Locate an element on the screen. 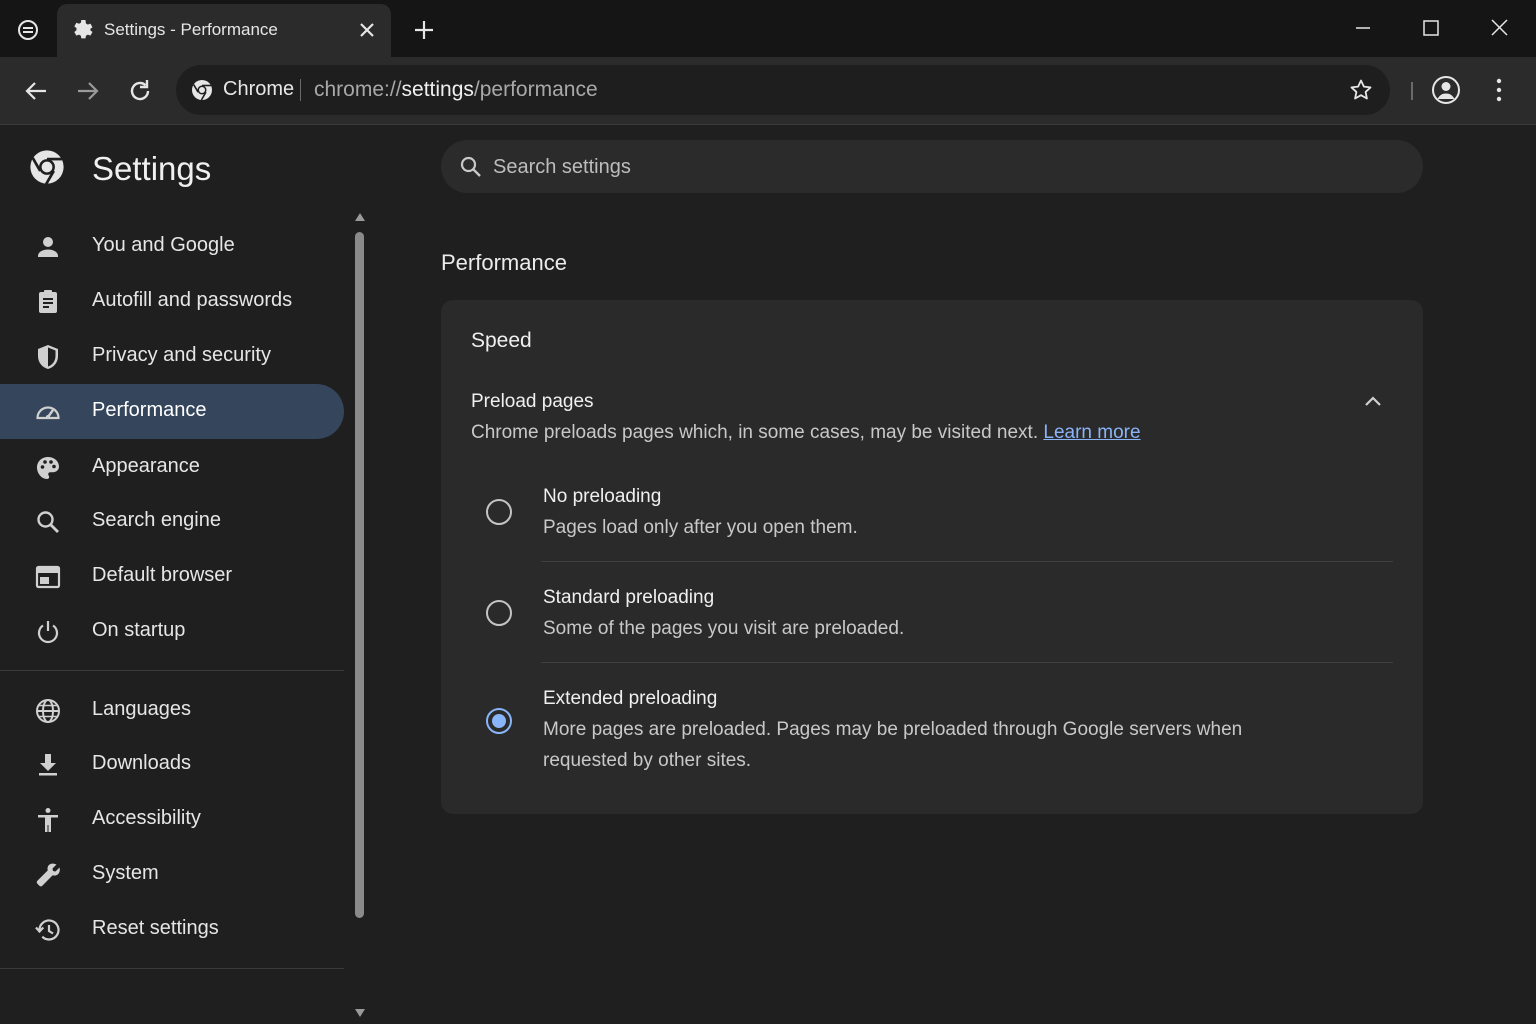  sidebar-item-downloads: Downloads is located at coordinates (172, 764).